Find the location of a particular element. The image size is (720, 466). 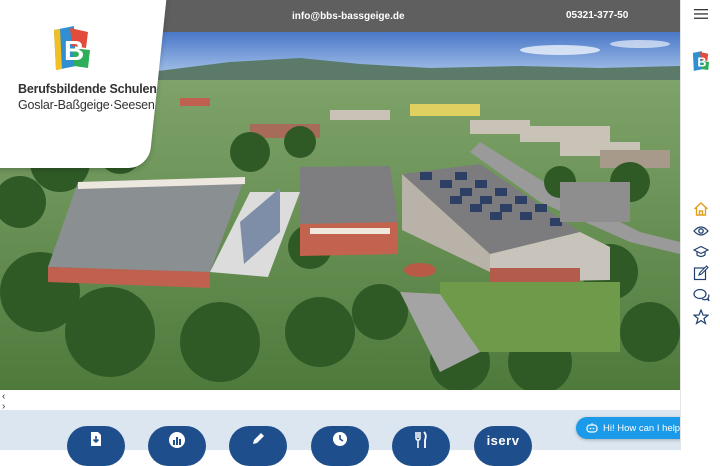

sidebar-home-button is located at coordinates (701, 209).